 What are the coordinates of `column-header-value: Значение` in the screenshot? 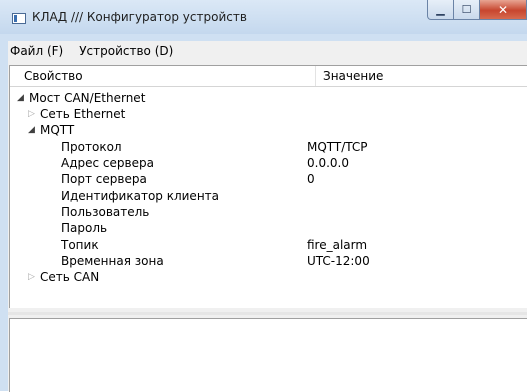 It's located at (353, 76).